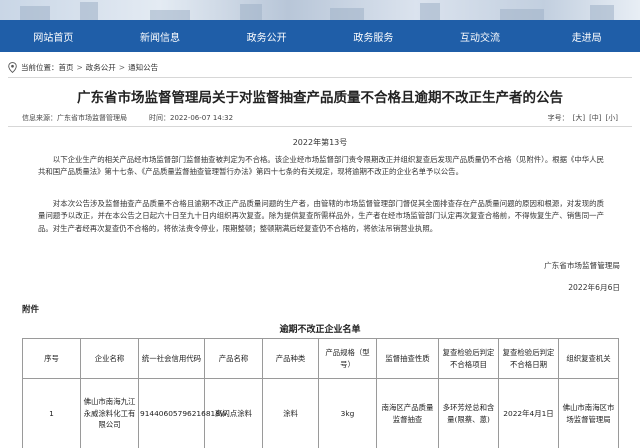 Image resolution: width=640 pixels, height=448 pixels. I want to click on breadcrumb-notices: 通知公告, so click(143, 67).